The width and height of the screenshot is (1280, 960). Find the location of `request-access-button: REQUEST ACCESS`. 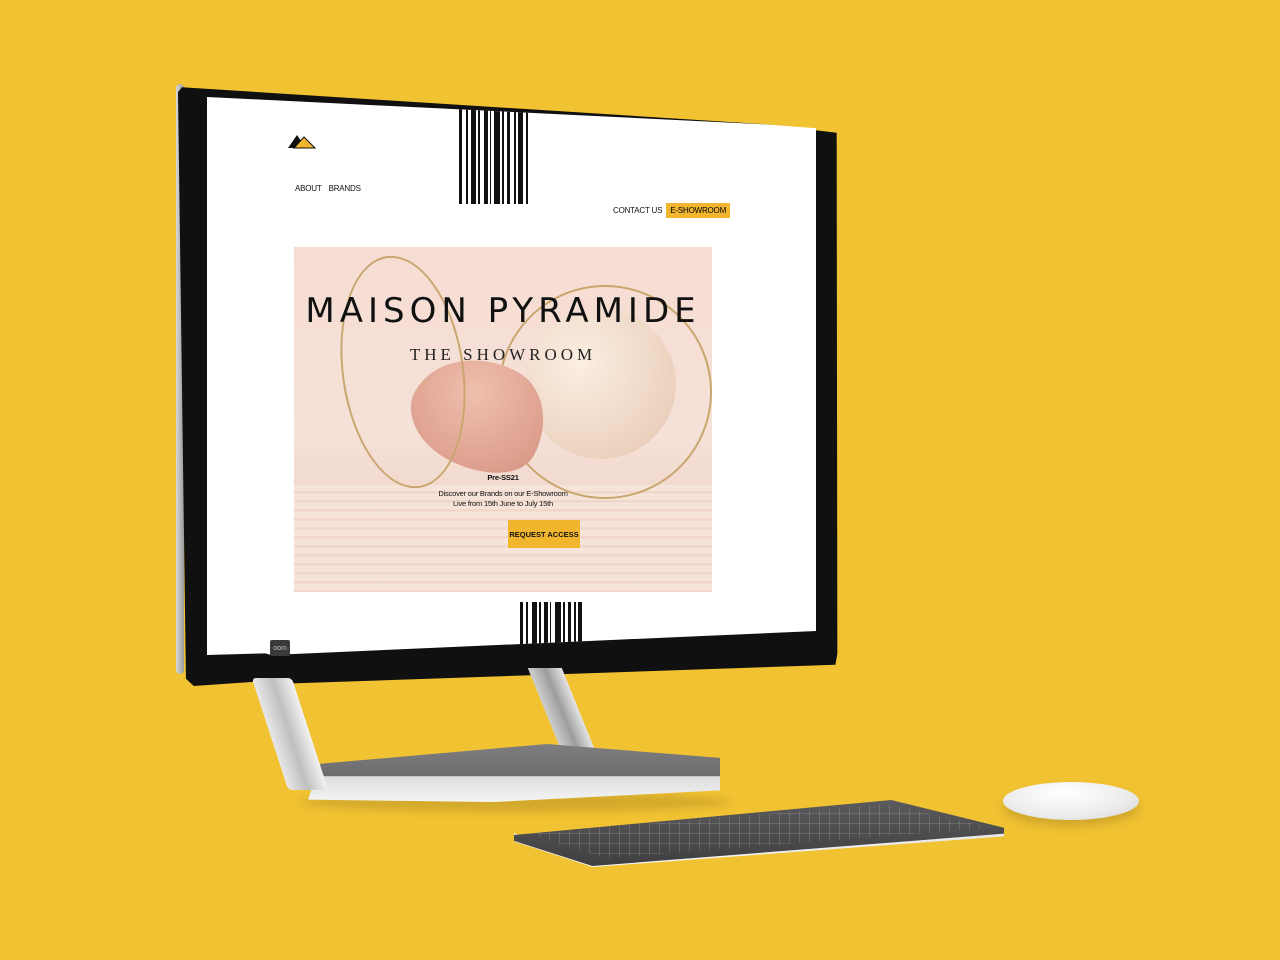

request-access-button: REQUEST ACCESS is located at coordinates (544, 534).